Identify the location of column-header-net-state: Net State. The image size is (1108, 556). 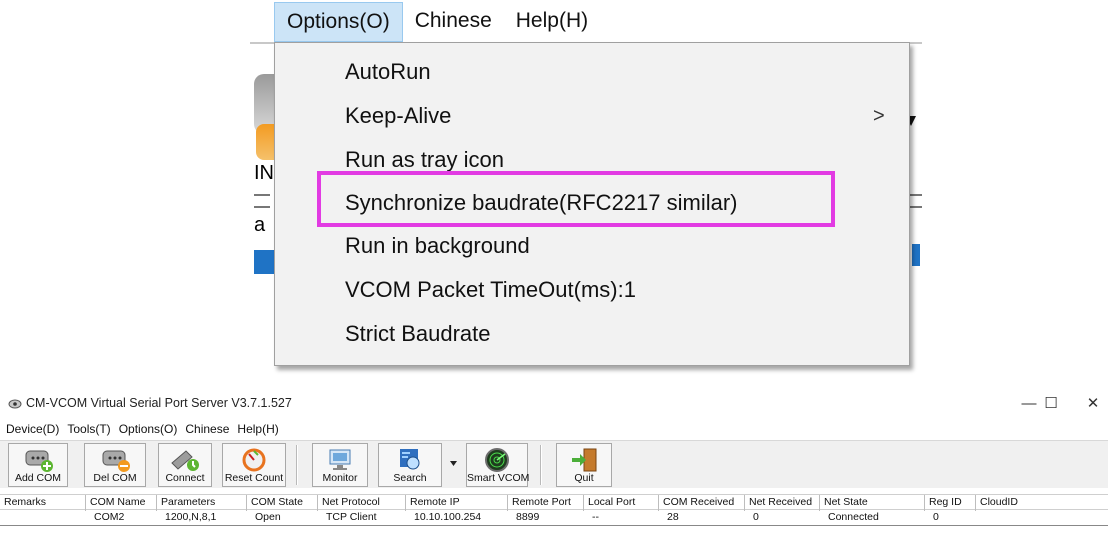
(872, 503).